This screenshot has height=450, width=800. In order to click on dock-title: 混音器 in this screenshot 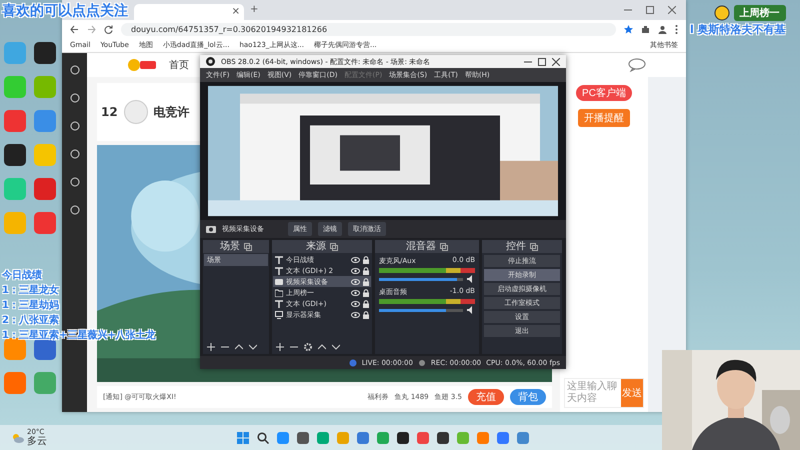, I will do `click(421, 246)`.